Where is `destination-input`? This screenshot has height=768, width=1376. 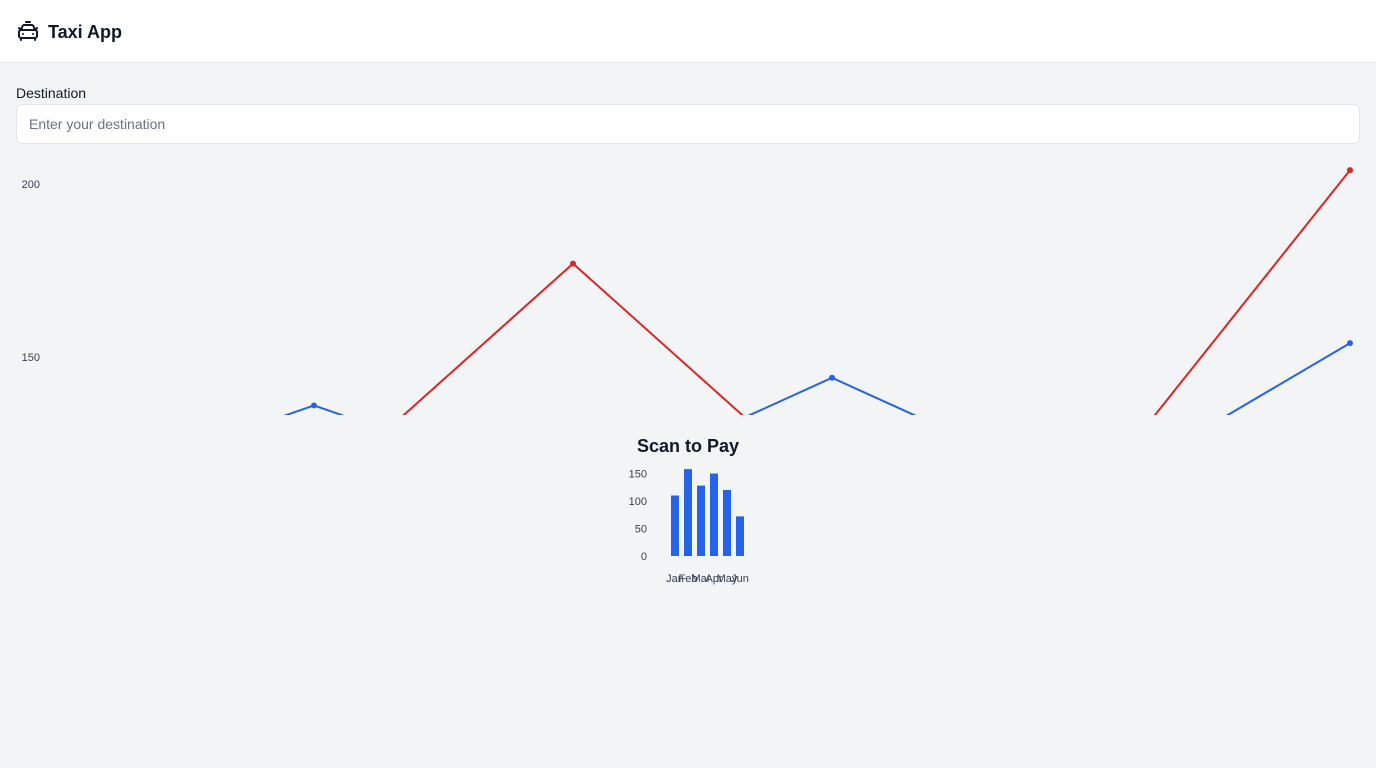 destination-input is located at coordinates (688, 124).